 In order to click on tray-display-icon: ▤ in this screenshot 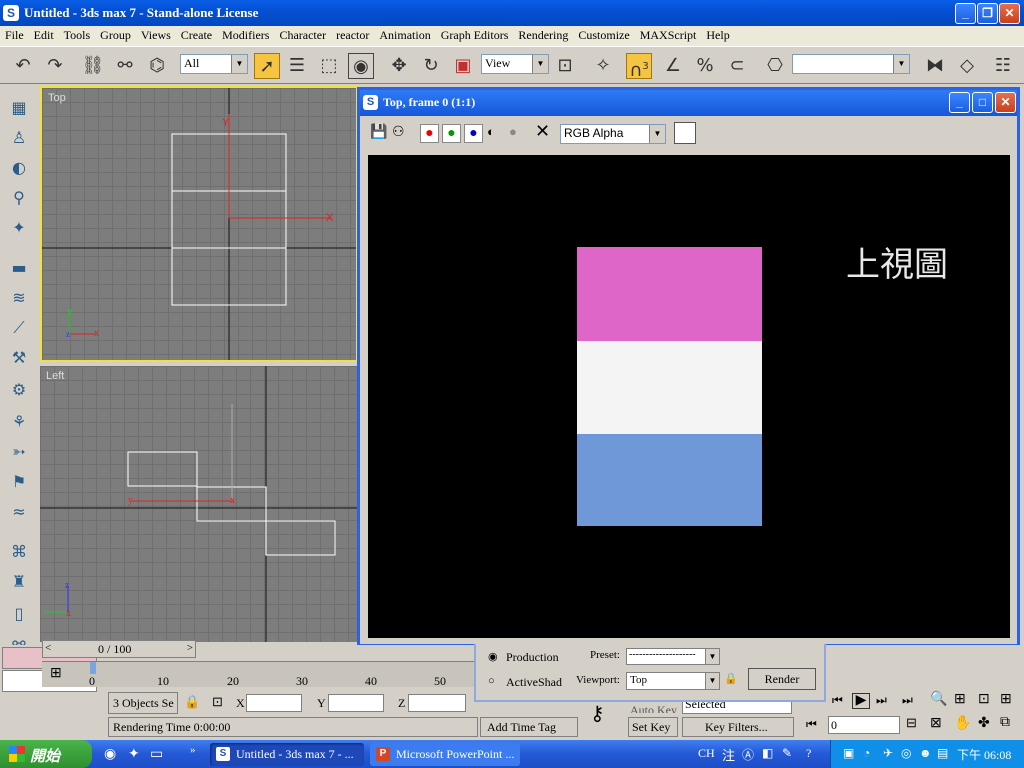, I will do `click(942, 753)`.